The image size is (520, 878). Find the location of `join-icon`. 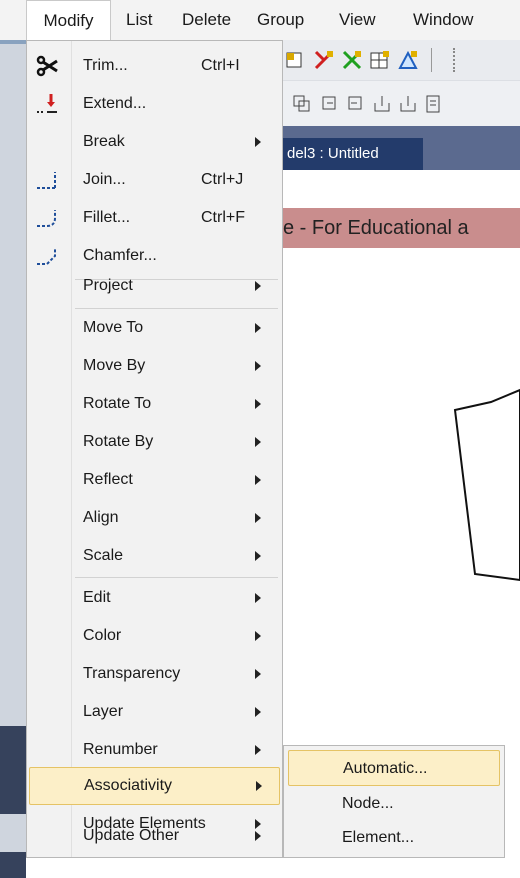

join-icon is located at coordinates (46, 180).